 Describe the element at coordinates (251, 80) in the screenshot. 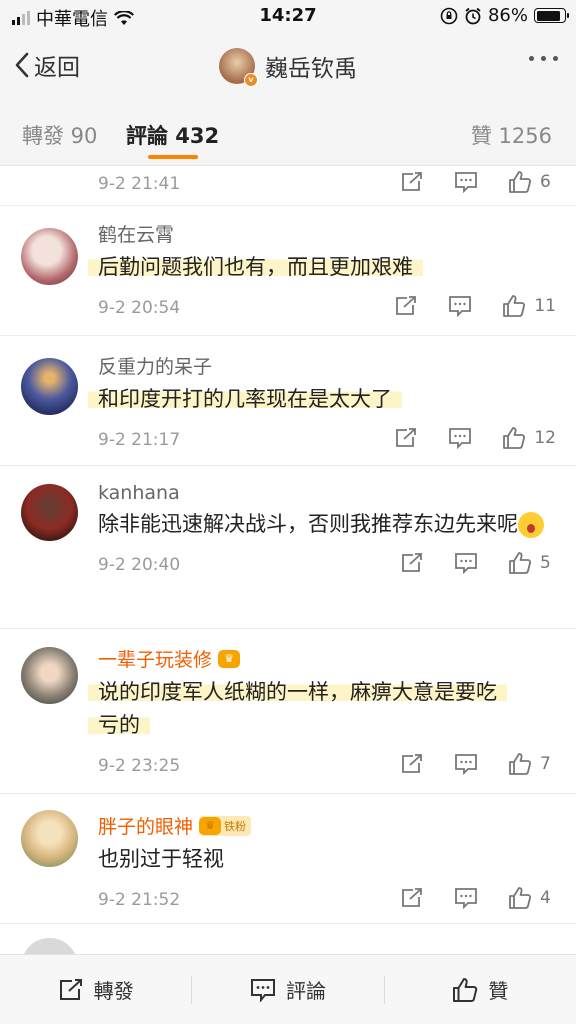

I see `verified-icon: v` at that location.